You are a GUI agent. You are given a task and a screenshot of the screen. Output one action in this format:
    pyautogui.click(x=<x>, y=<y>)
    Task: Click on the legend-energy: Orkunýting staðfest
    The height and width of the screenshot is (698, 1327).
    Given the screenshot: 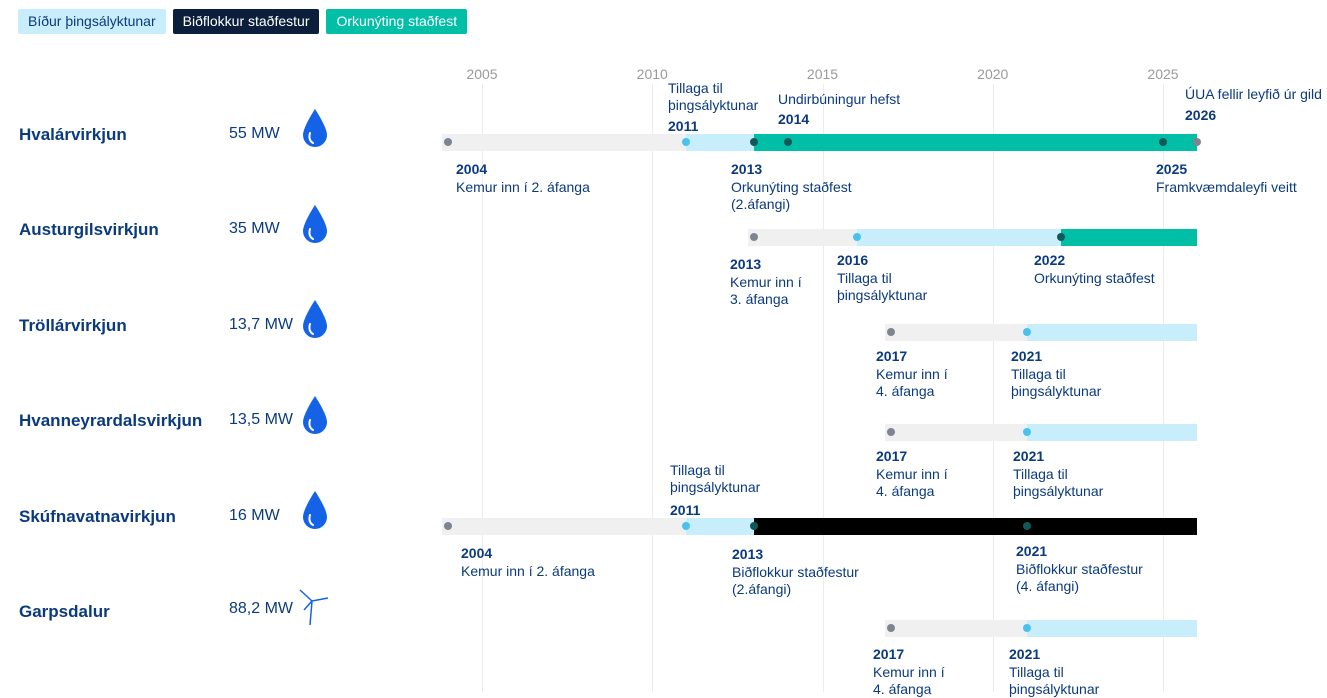 What is the action you would take?
    pyautogui.click(x=397, y=21)
    